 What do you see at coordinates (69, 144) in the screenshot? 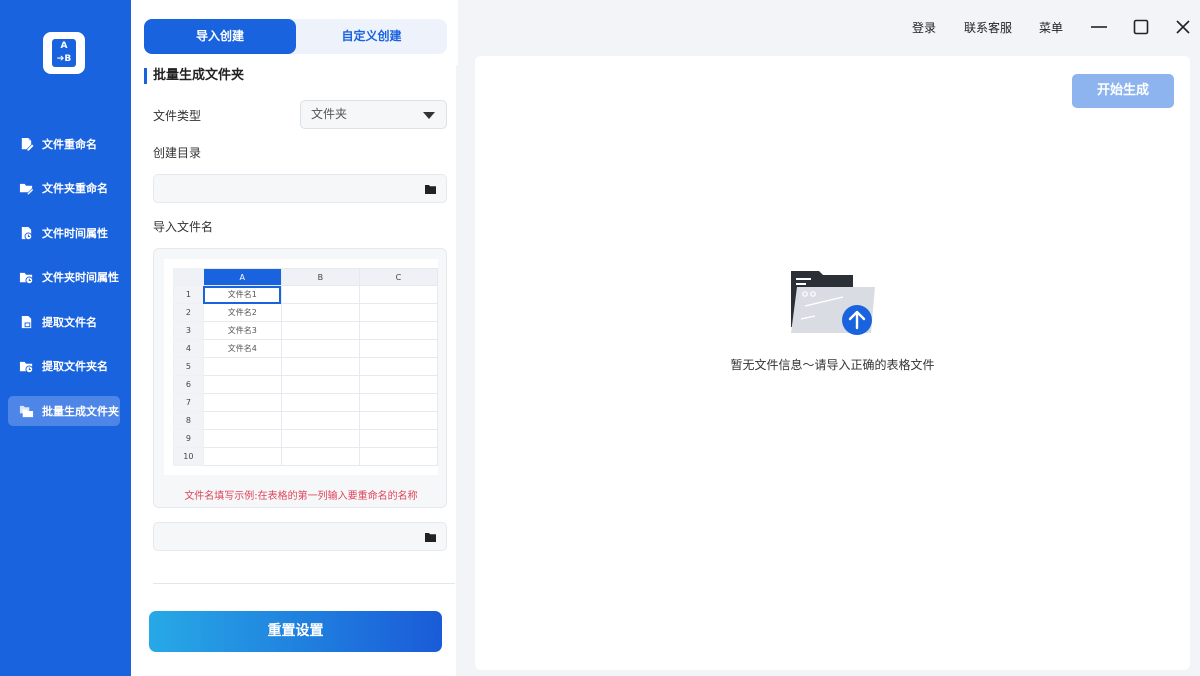
I see `sidebar-item-label: 文件重命名` at bounding box center [69, 144].